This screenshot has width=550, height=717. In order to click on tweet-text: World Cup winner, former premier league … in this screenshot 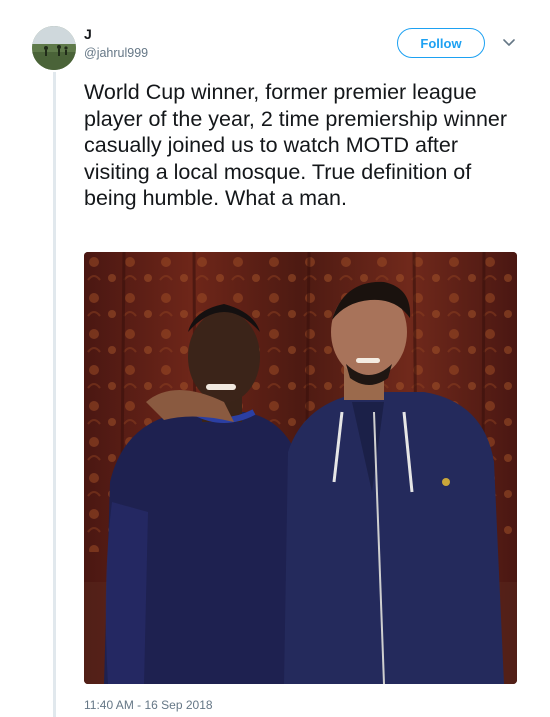, I will do `click(296, 145)`.